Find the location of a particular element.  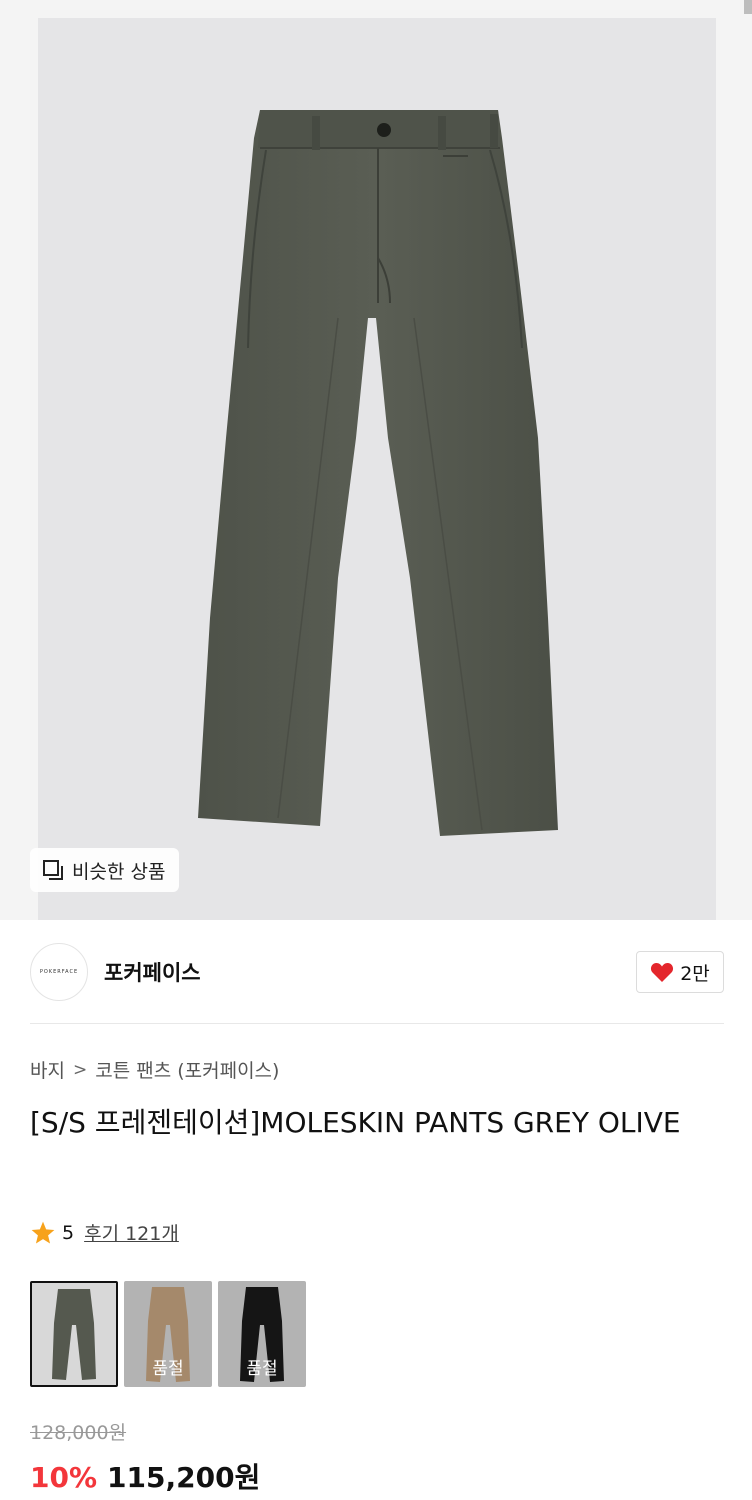

price-row: 10% 115,200원 is located at coordinates (145, 1476).